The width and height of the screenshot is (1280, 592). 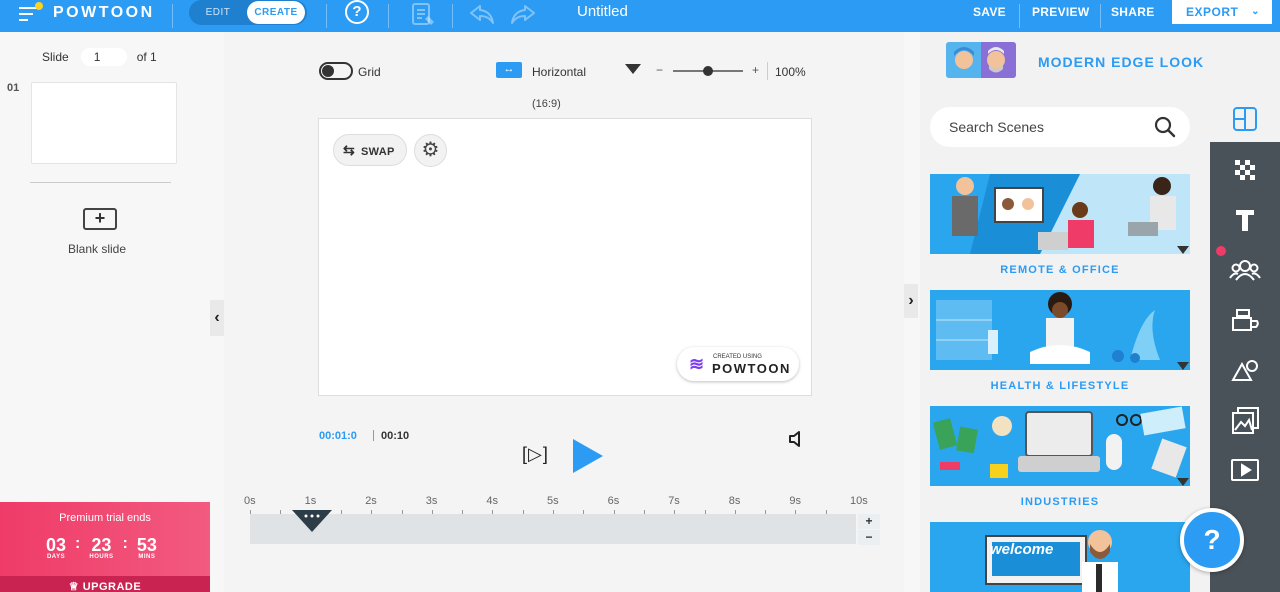 I want to click on chevron-down-icon: ⌄, so click(x=1255, y=11).